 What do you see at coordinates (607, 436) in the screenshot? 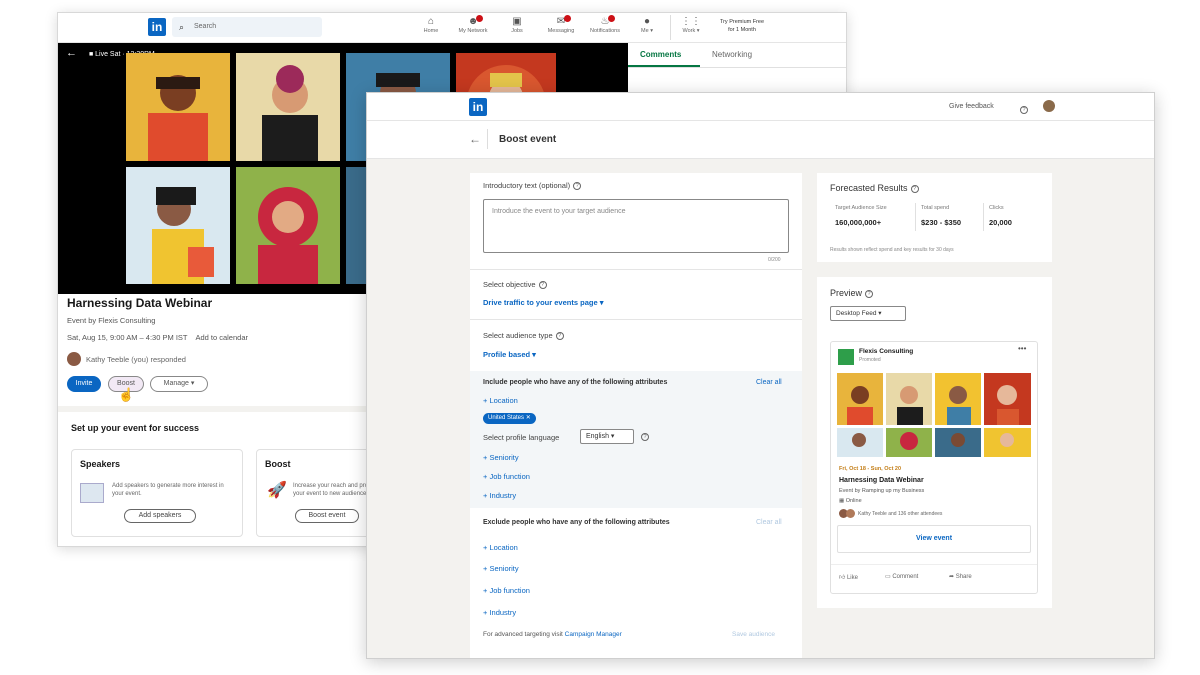
I see `language-select: English ▾` at bounding box center [607, 436].